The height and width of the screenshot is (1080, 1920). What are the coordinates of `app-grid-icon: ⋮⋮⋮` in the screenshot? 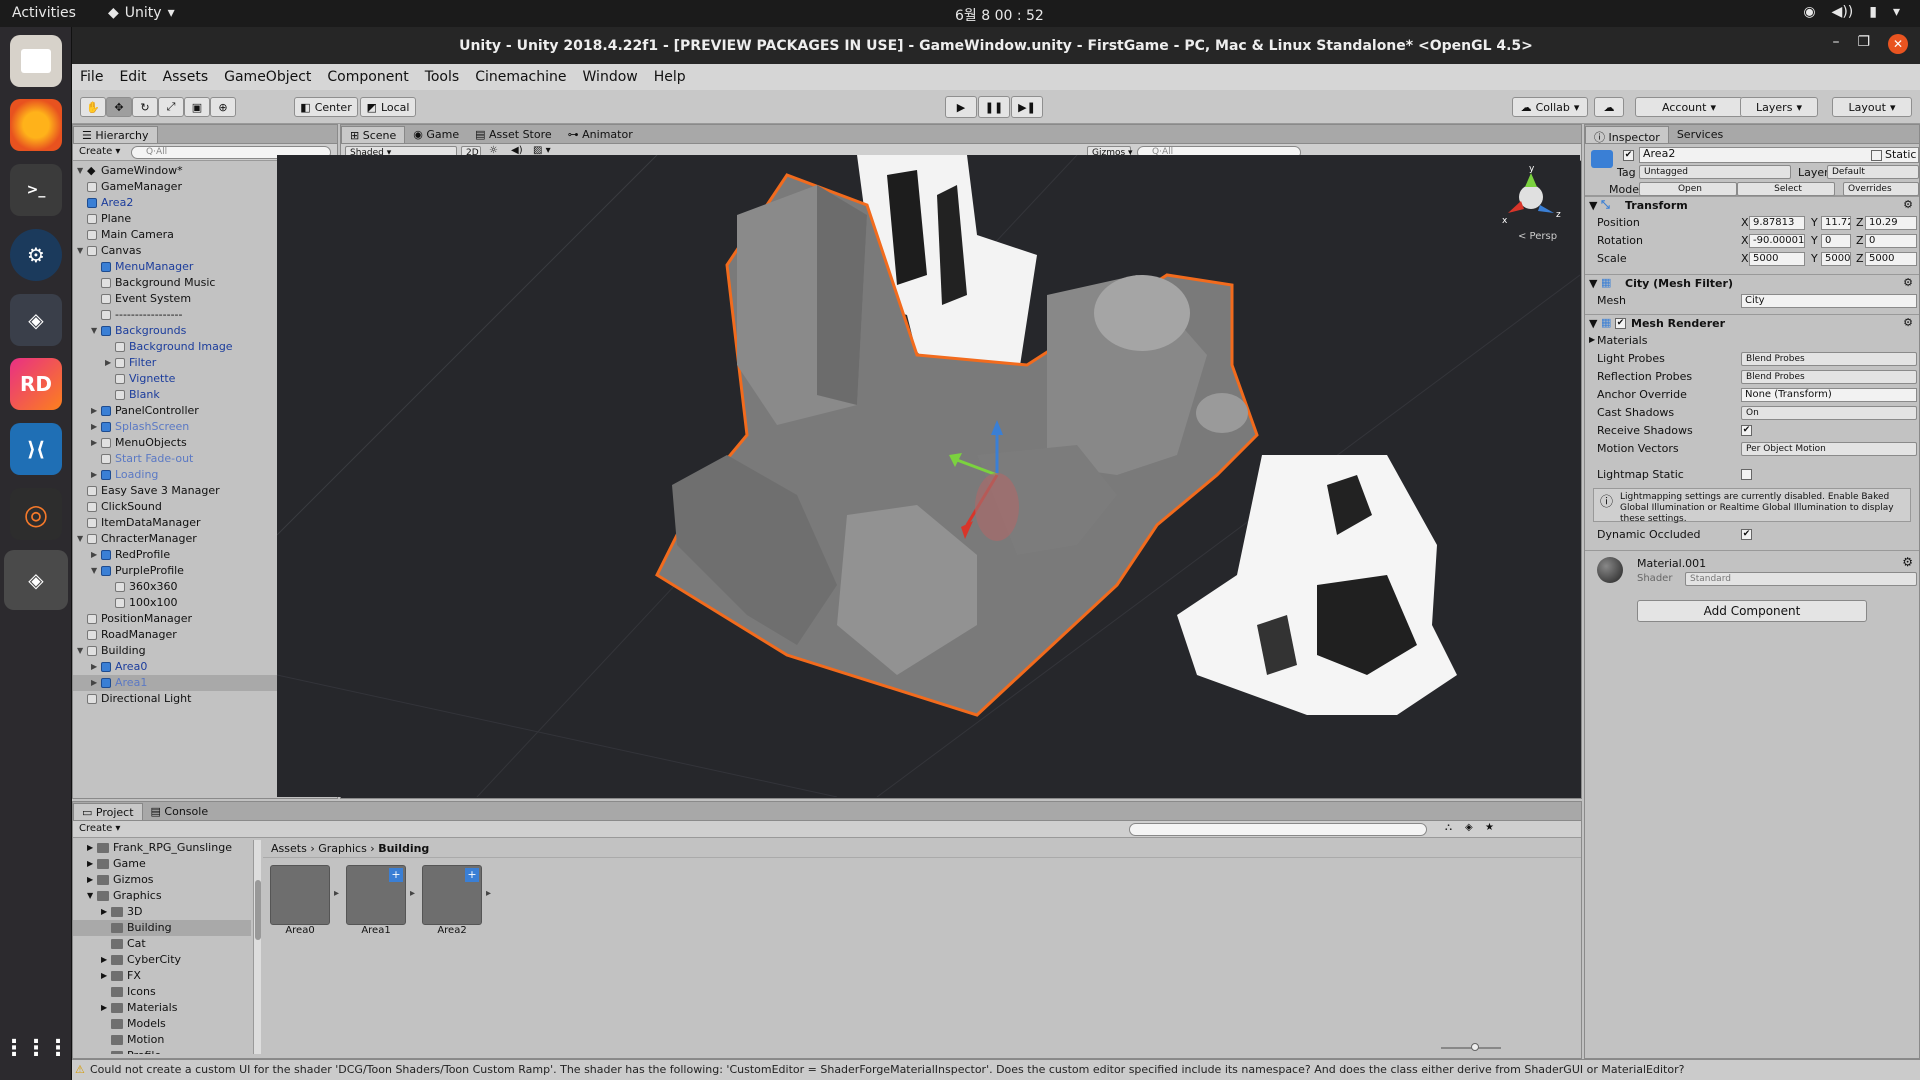 It's located at (36, 1048).